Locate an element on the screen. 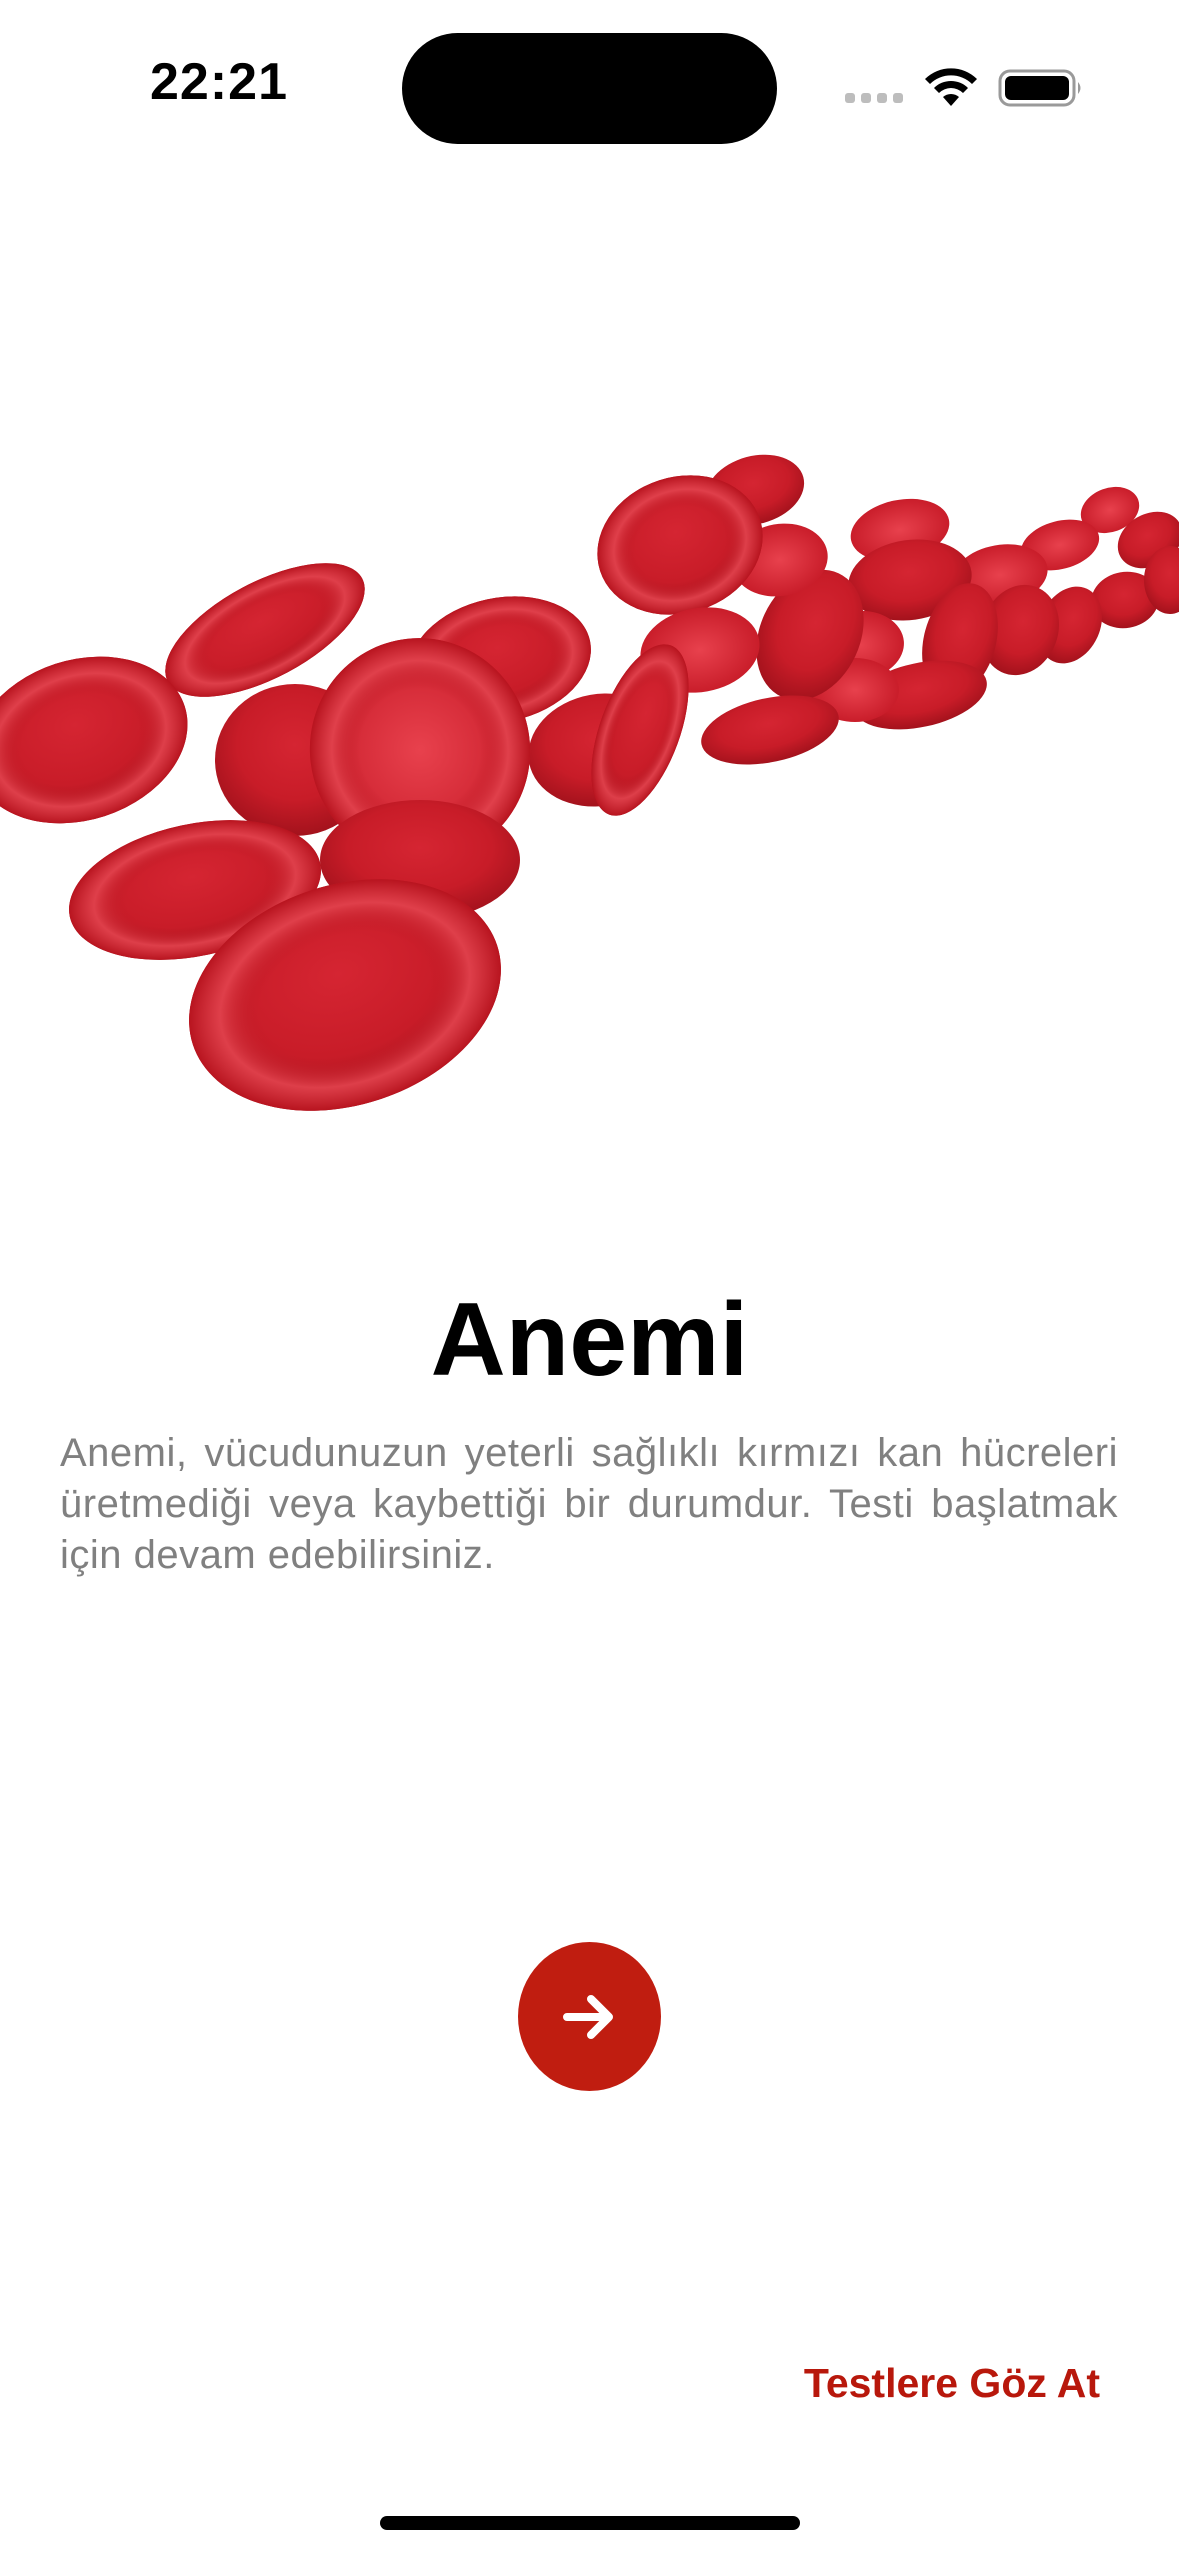 The height and width of the screenshot is (2556, 1179). browse-tests-link: Testlere Göz At is located at coordinates (930, 2383).